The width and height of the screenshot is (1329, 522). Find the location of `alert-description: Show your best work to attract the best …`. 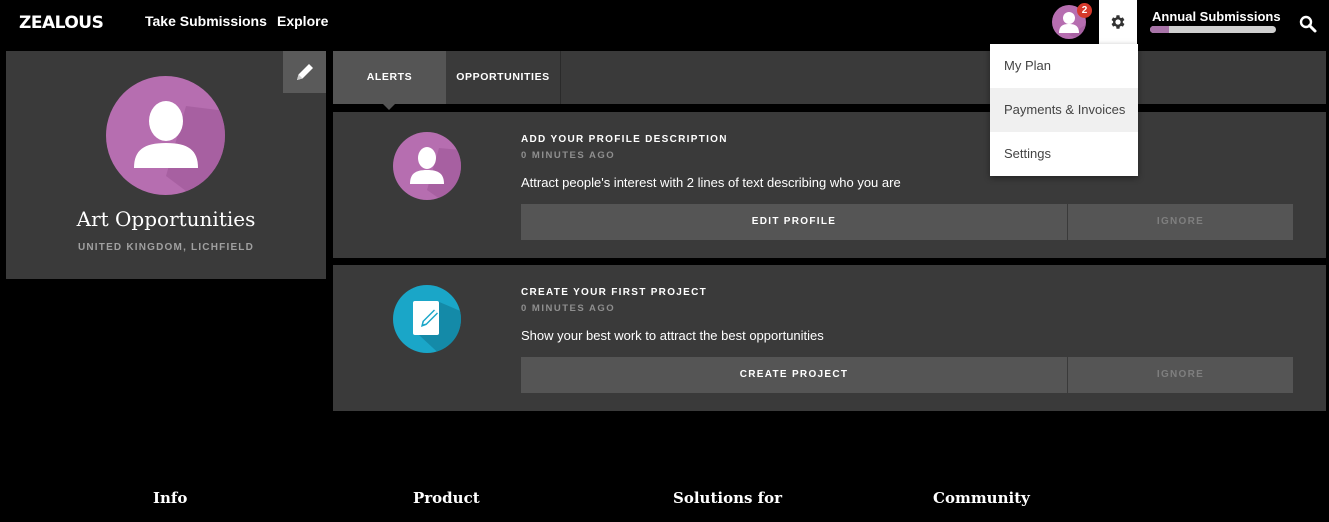

alert-description: Show your best work to attract the best … is located at coordinates (672, 335).